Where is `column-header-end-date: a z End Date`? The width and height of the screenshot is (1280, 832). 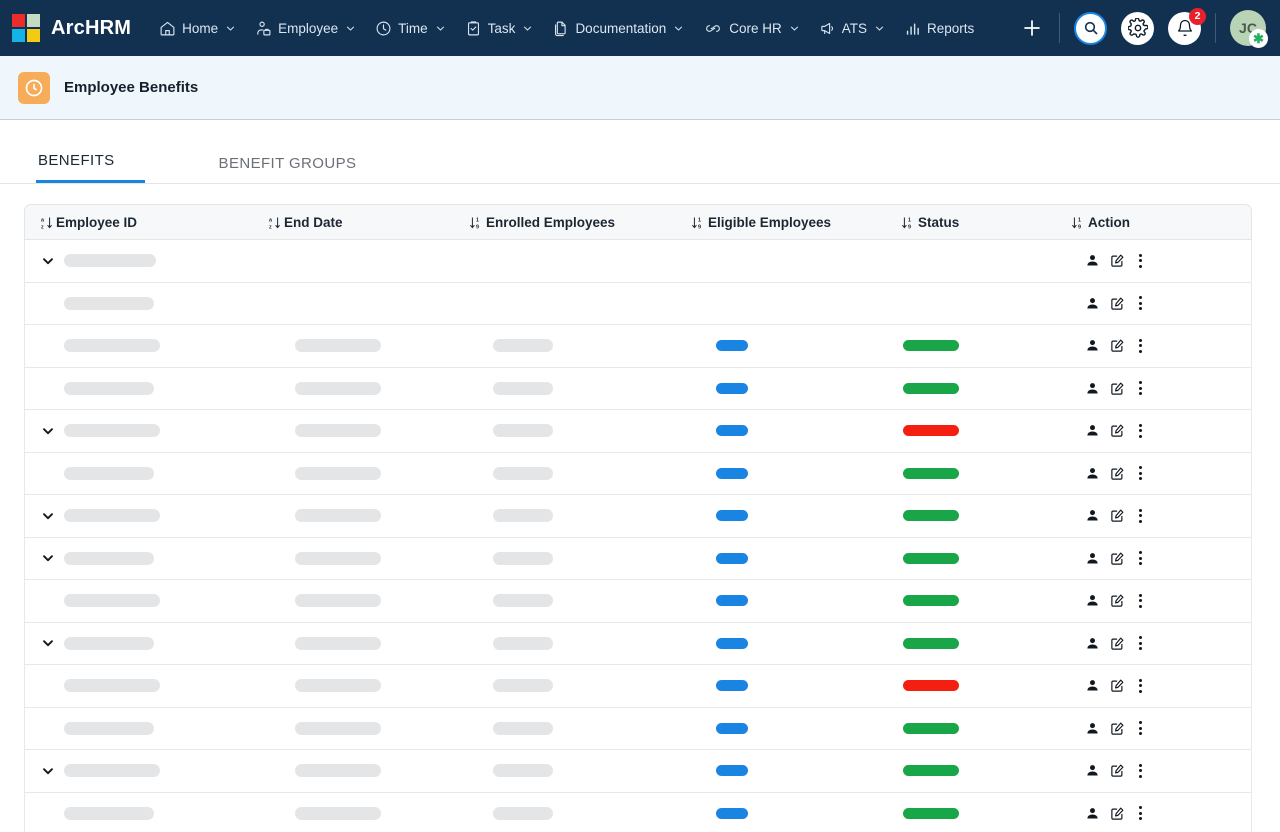 column-header-end-date: a z End Date is located at coordinates (369, 222).